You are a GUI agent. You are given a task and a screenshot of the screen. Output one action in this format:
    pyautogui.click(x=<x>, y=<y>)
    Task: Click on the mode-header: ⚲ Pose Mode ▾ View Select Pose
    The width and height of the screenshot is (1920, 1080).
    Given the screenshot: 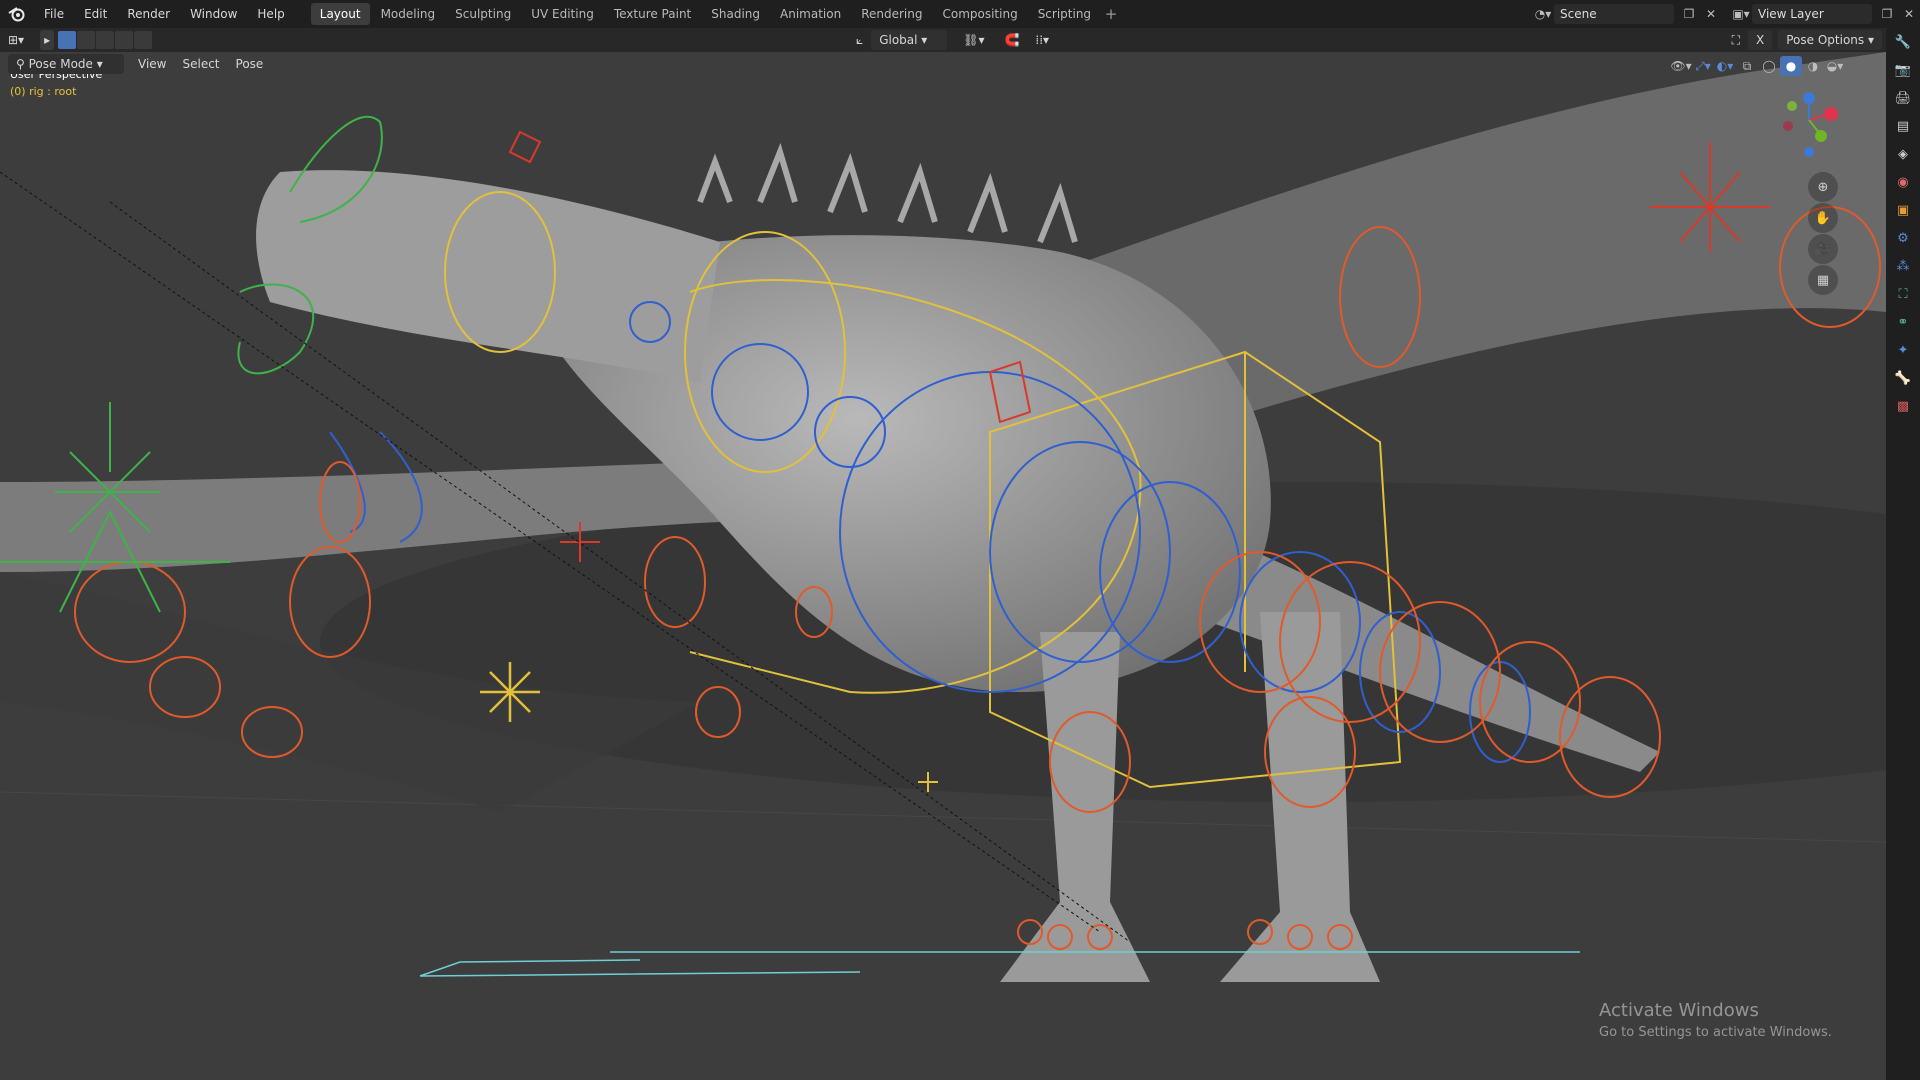 What is the action you would take?
    pyautogui.click(x=943, y=64)
    